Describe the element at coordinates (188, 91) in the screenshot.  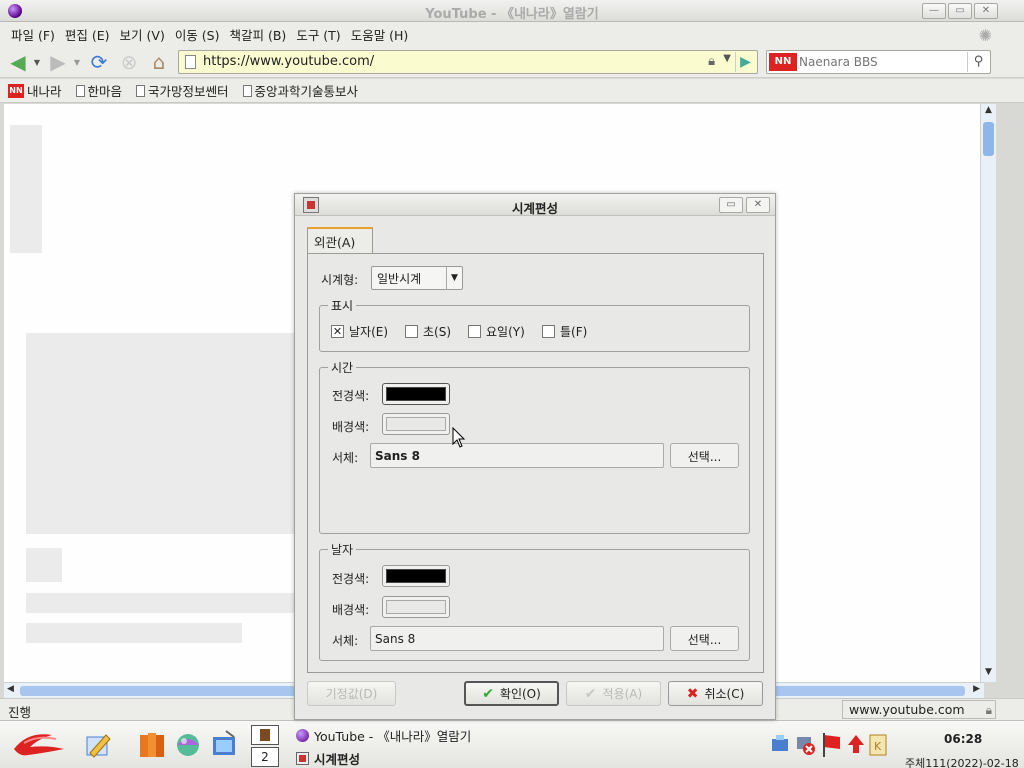
I see `bookmark-label: 국가망정보쎈터` at that location.